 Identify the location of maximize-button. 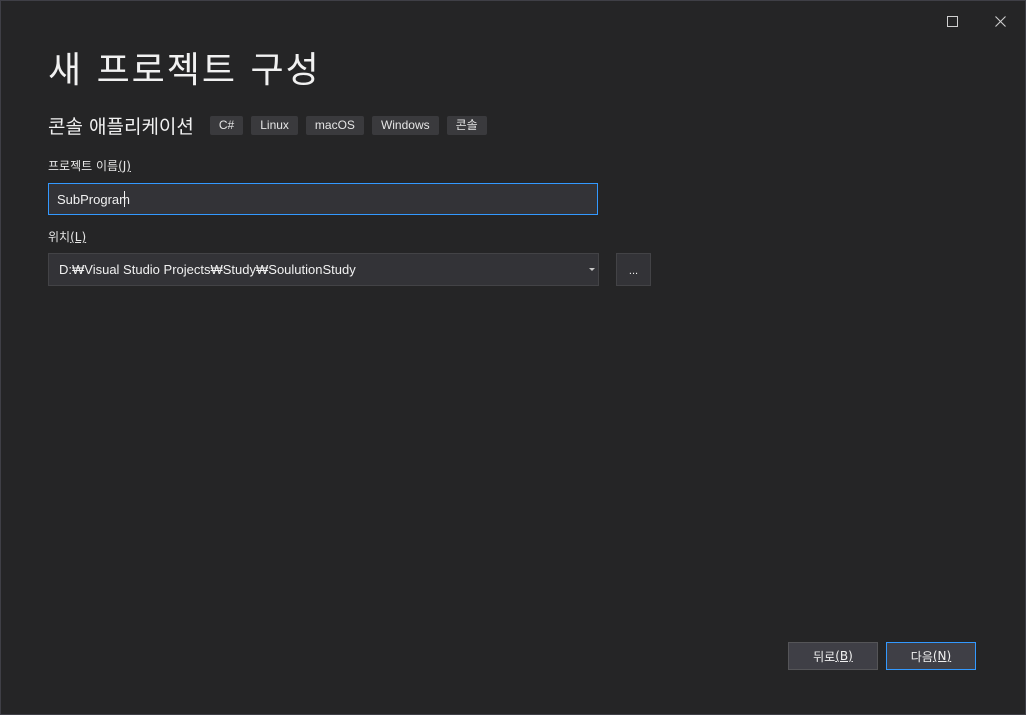
(952, 21).